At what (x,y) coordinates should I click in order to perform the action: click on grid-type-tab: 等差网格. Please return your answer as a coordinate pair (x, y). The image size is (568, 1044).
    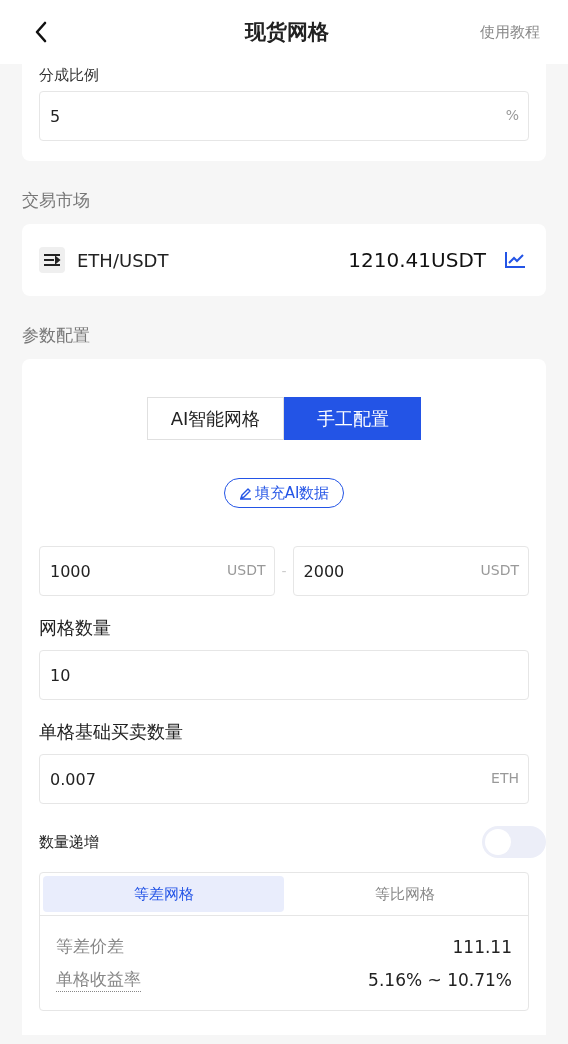
    Looking at the image, I should click on (163, 894).